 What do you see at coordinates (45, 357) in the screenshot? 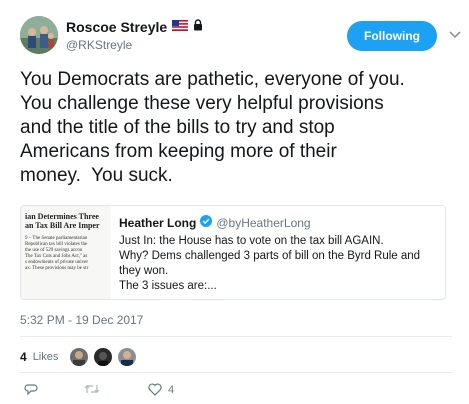
I see `likes-label: Likes` at bounding box center [45, 357].